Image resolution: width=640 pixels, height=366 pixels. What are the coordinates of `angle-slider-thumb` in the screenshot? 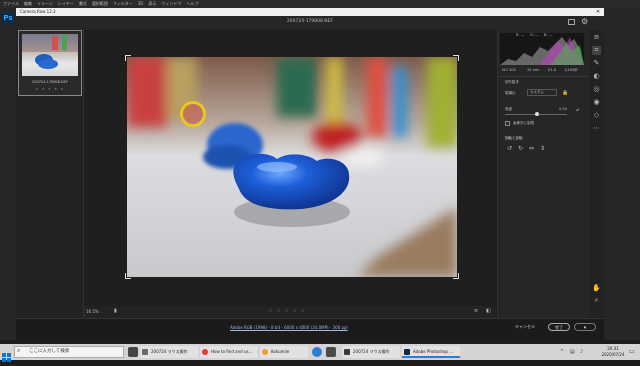 It's located at (537, 114).